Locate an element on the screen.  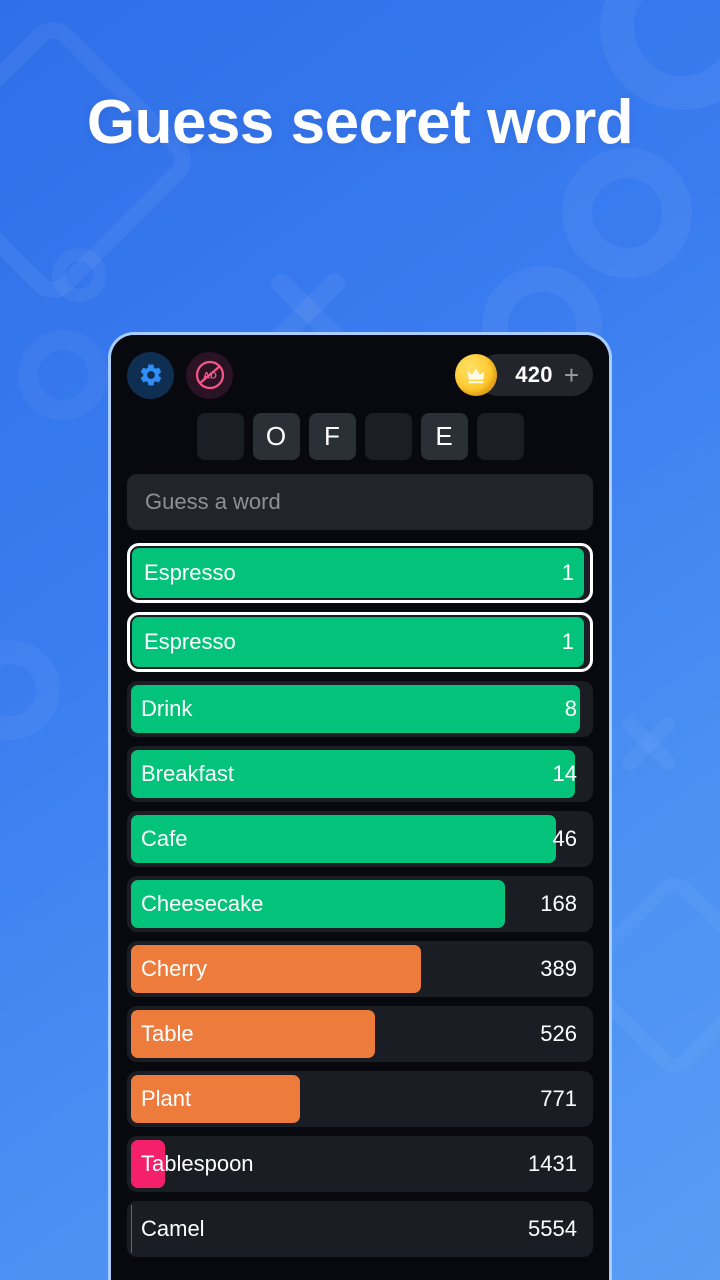
crown-icon is located at coordinates (476, 376).